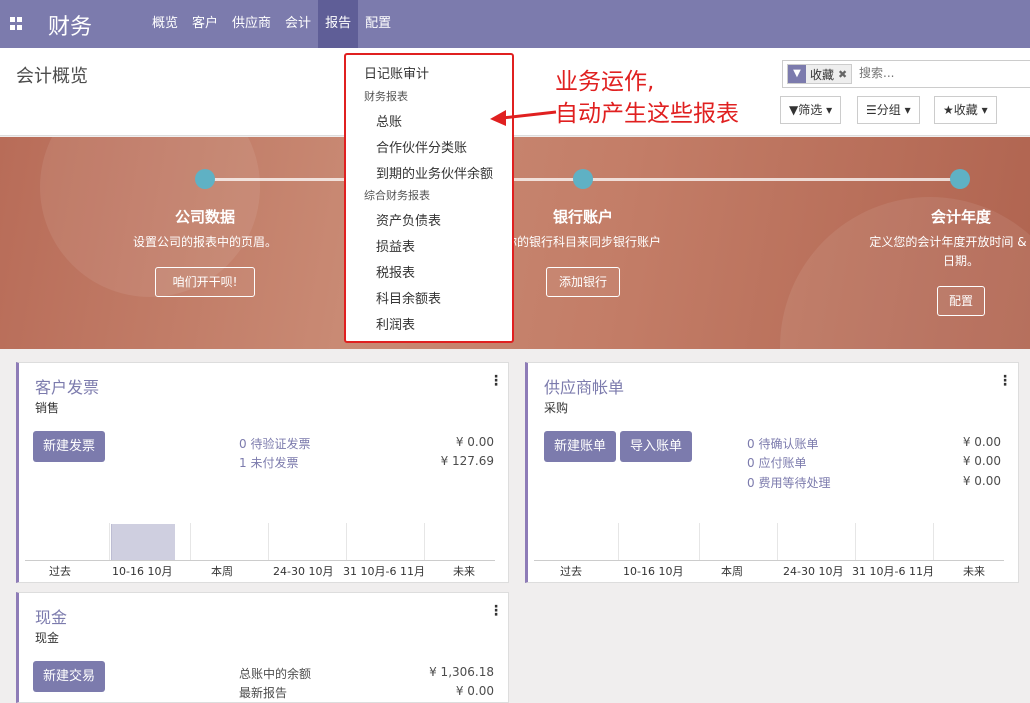 This screenshot has height=703, width=1030. I want to click on menu-accounting: 会计, so click(298, 24).